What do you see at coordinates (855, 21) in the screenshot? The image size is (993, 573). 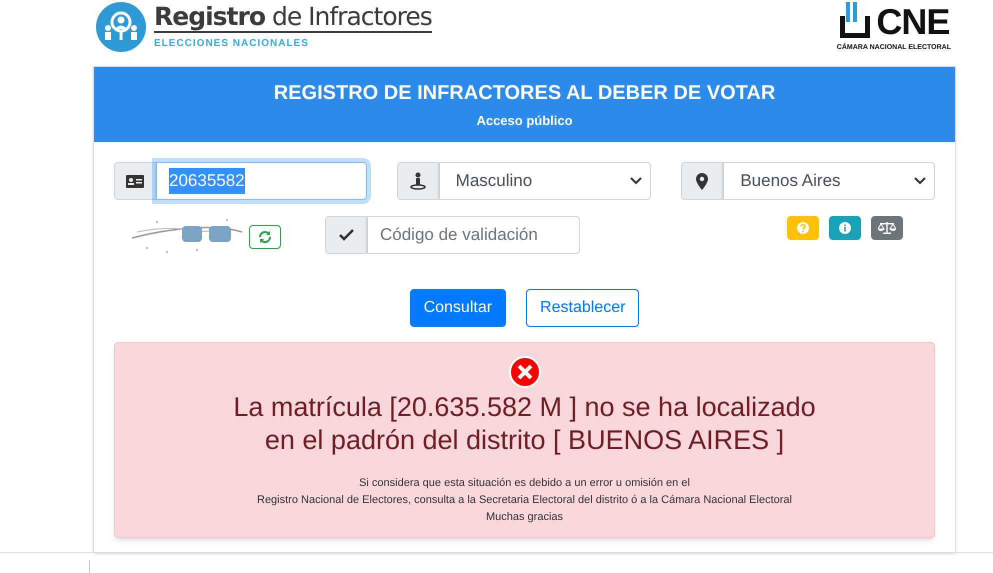 I see `cne-logo-icon` at bounding box center [855, 21].